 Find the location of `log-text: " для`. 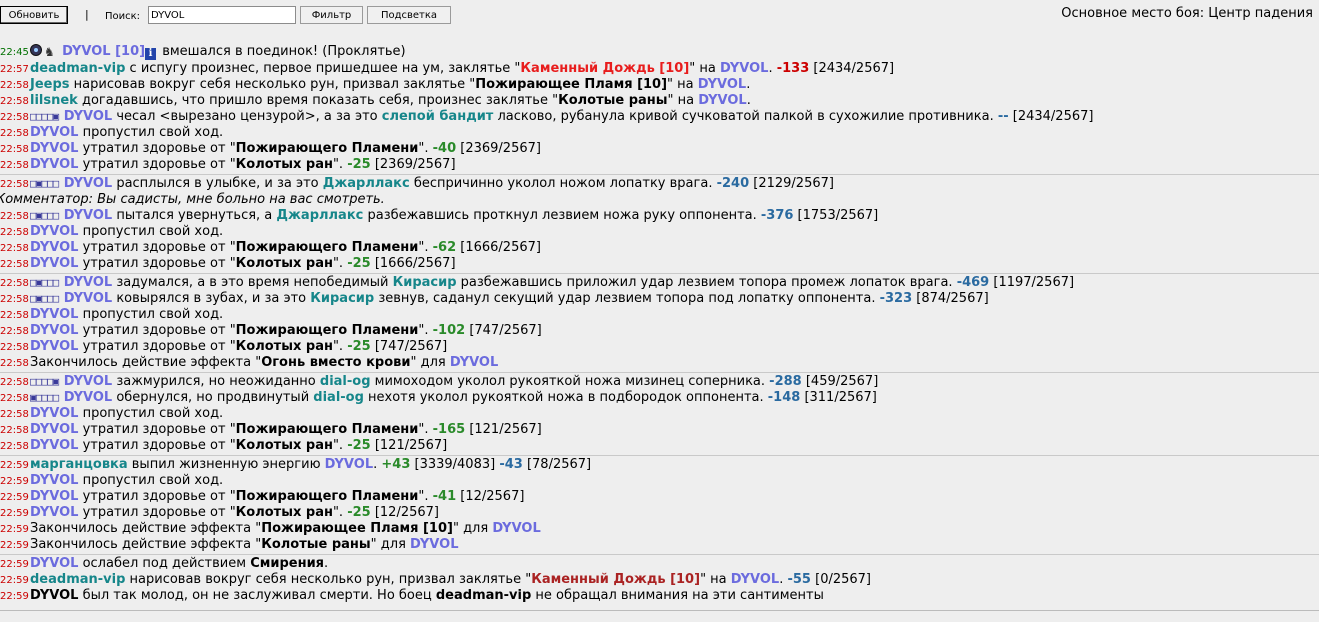

log-text: " для is located at coordinates (472, 528).